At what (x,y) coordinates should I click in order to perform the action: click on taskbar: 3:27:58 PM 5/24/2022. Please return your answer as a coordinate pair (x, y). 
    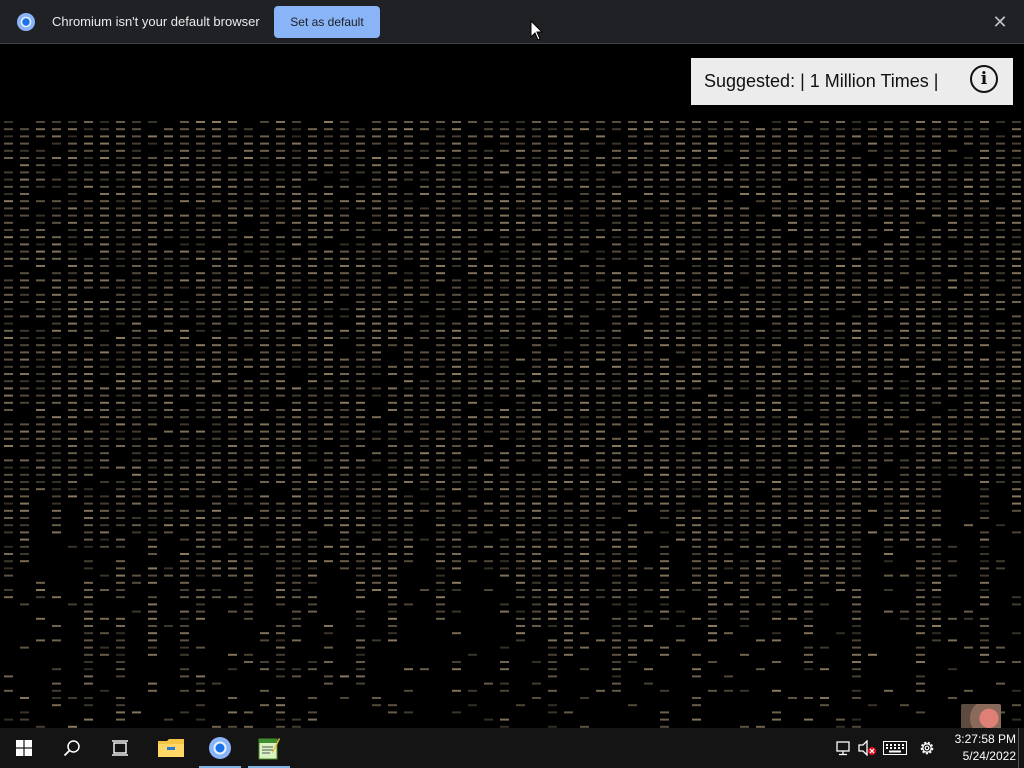
    Looking at the image, I should click on (512, 748).